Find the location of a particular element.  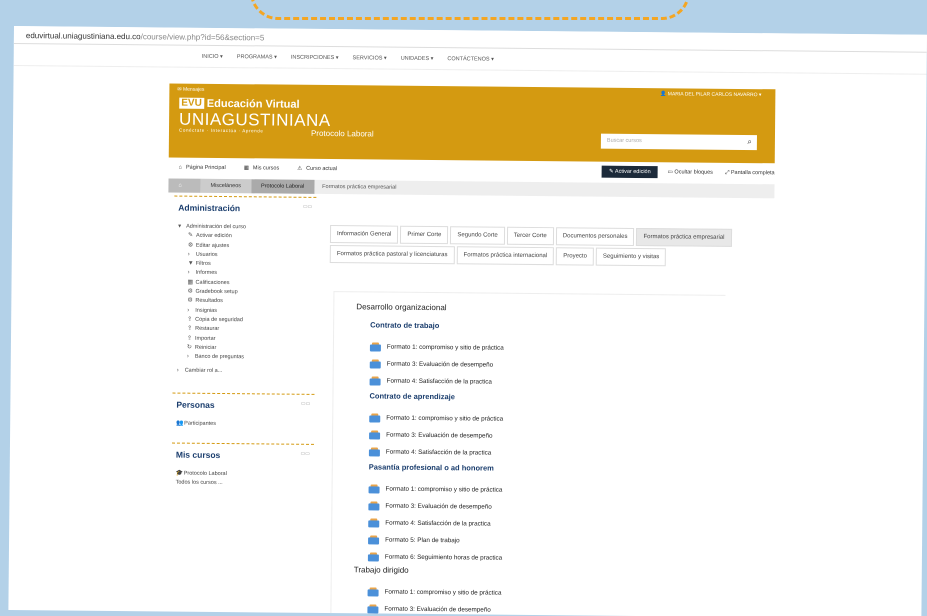

admin-item-label: Editar ajustes is located at coordinates (212, 245).